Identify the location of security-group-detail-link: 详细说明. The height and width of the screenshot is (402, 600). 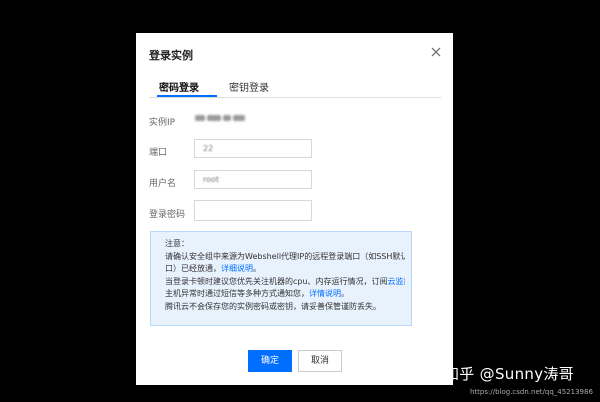
(237, 268).